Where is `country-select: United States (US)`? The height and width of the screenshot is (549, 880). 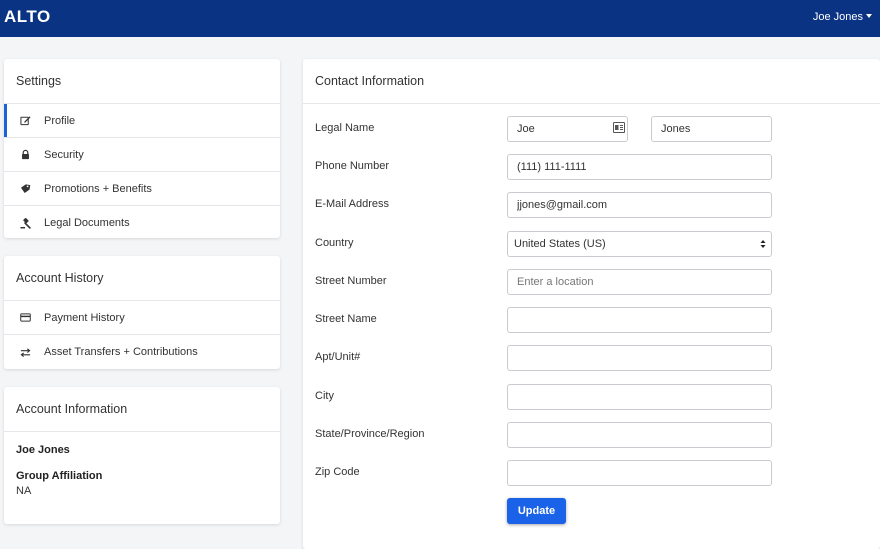 country-select: United States (US) is located at coordinates (639, 244).